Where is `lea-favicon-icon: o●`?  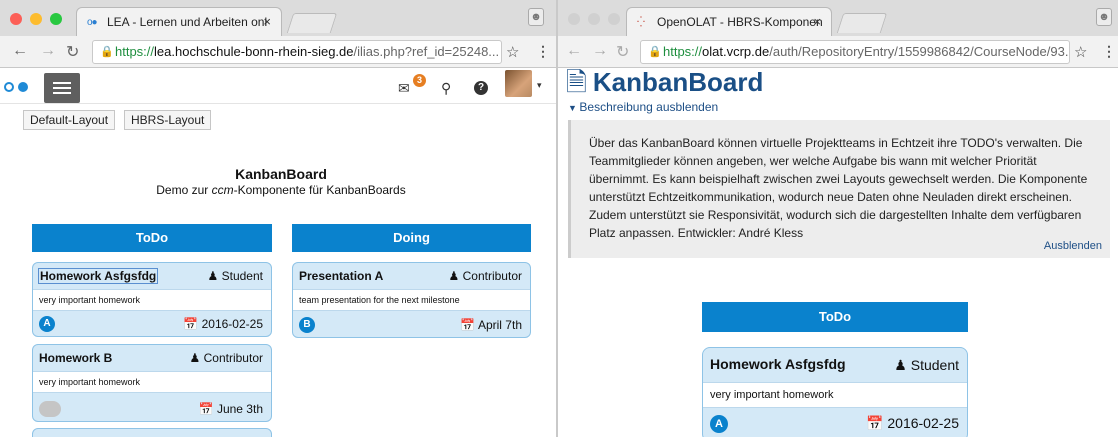 lea-favicon-icon: o● is located at coordinates (92, 22).